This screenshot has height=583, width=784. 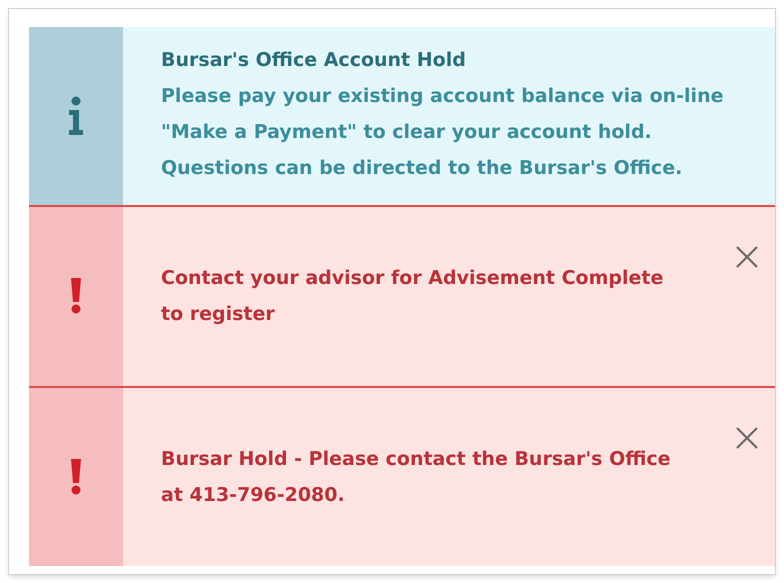 I want to click on alert-message: Bursar Hold - Please contact the Bursar's Office at 413-796-2080., so click(x=416, y=477).